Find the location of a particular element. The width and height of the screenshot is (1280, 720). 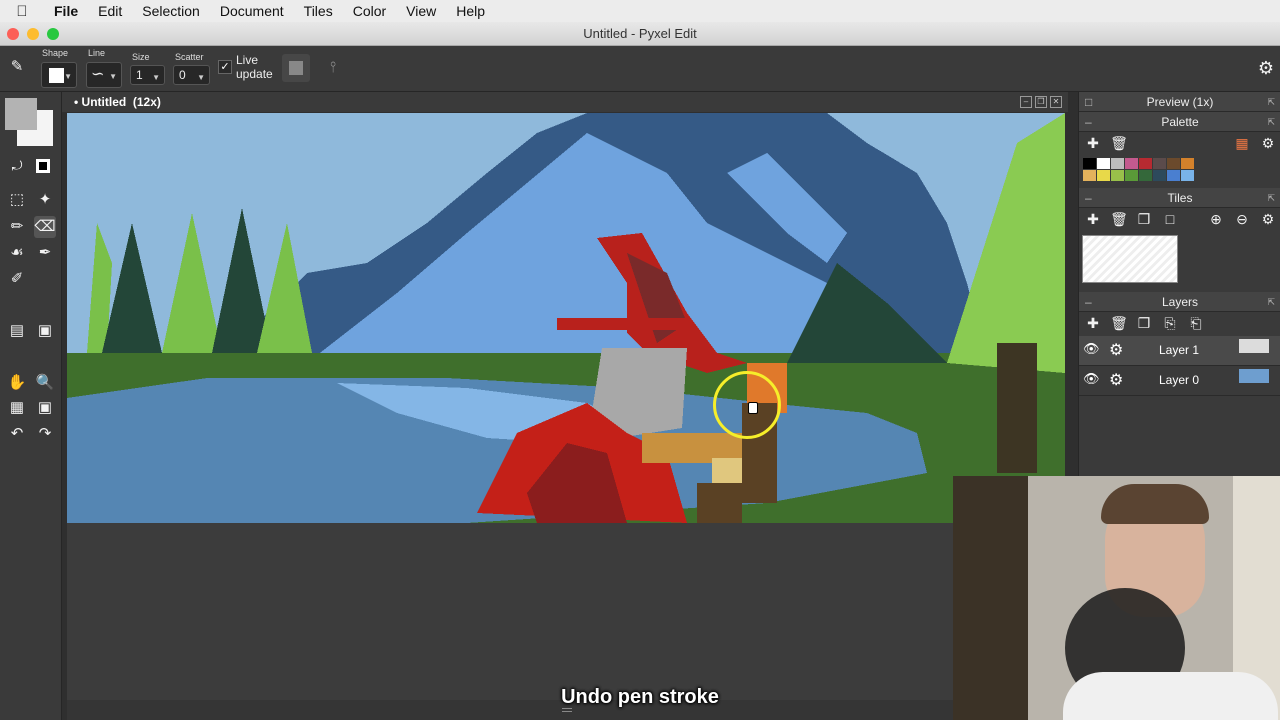

palette-swatches is located at coordinates (1139, 170).